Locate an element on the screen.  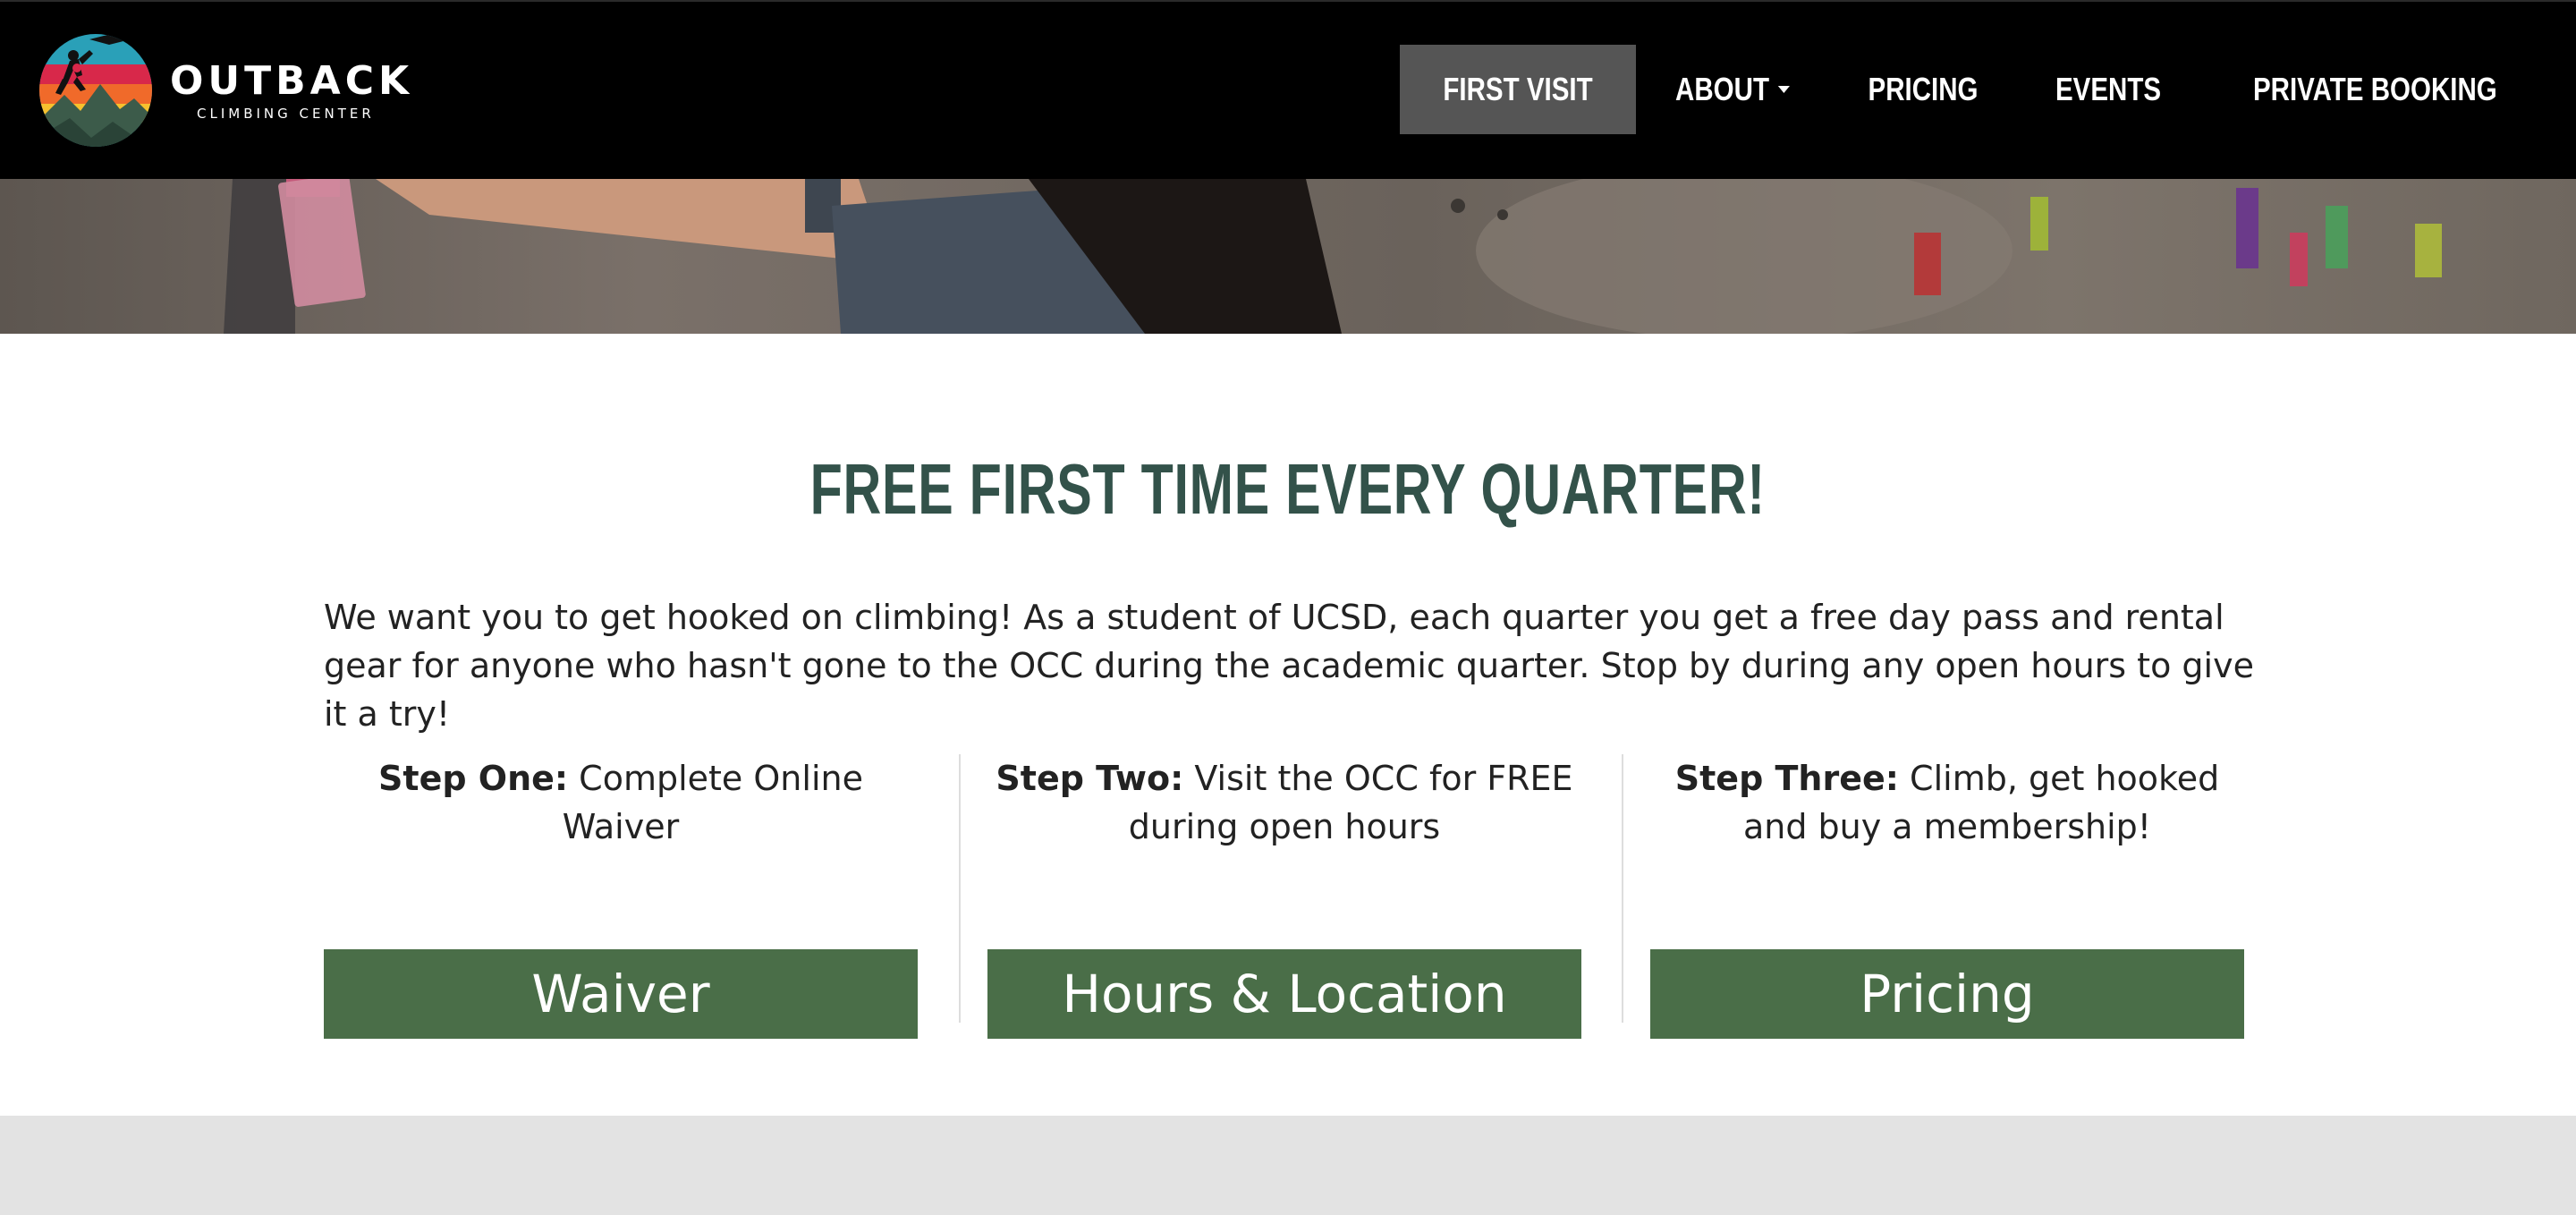
climber-logo-icon is located at coordinates (95, 91).